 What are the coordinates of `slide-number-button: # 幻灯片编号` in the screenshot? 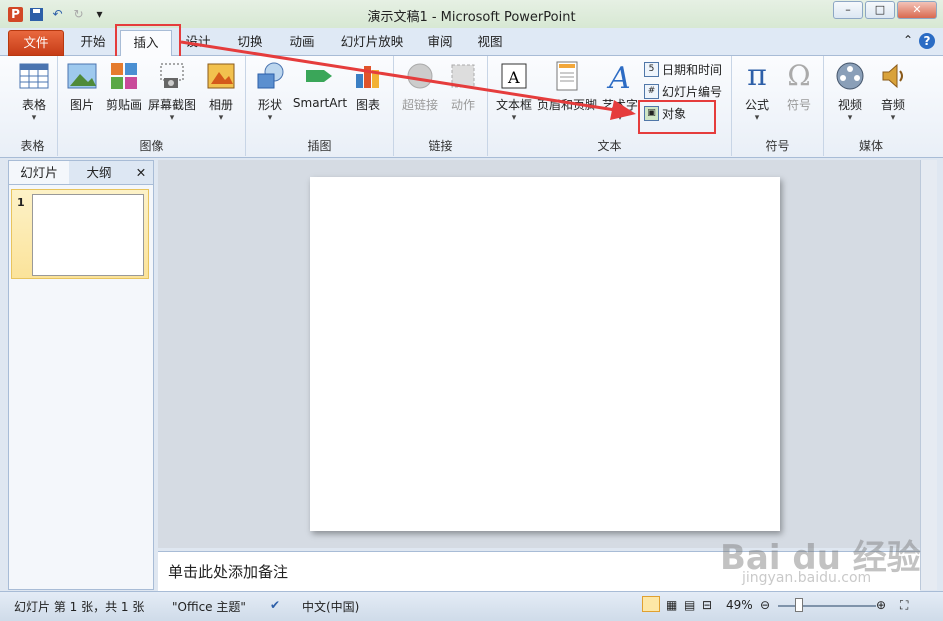 It's located at (683, 91).